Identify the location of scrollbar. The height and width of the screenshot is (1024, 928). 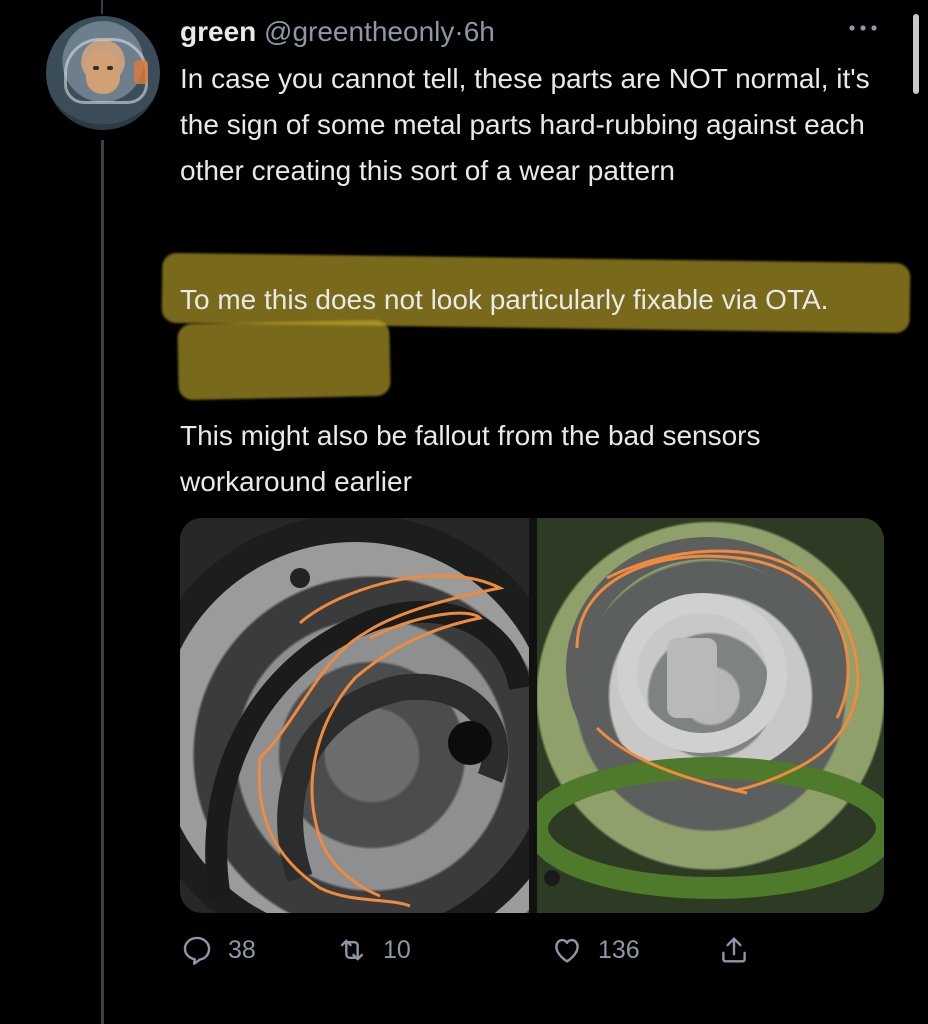
(916, 54).